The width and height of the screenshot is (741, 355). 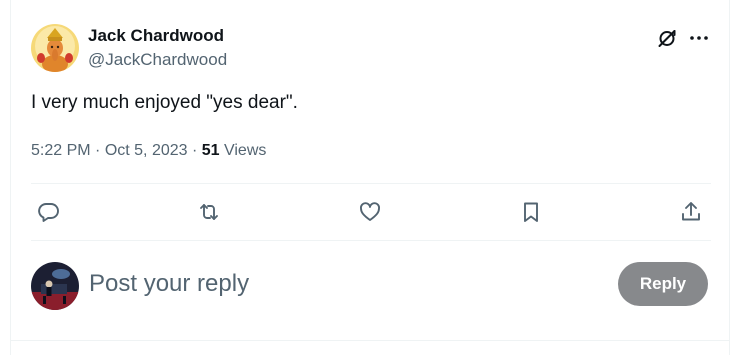 I want to click on like-button, so click(x=370, y=212).